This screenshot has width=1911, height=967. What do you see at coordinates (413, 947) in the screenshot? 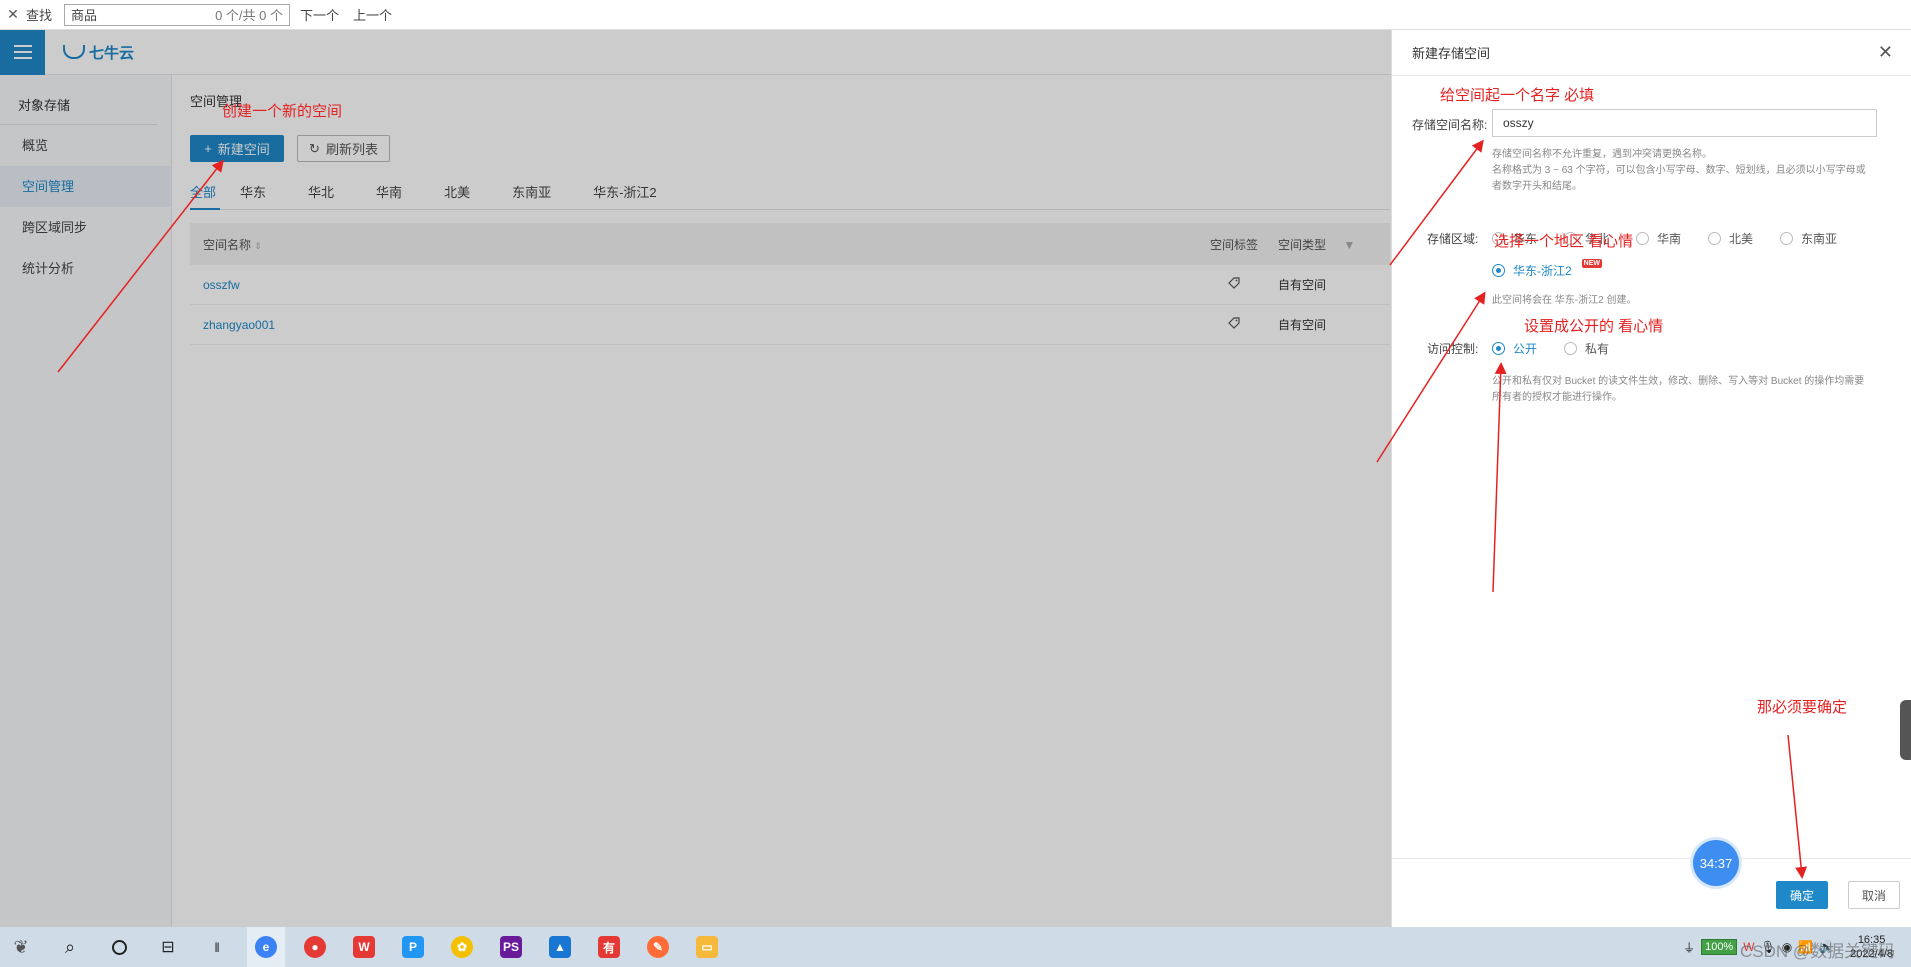
I see `p-app-icon: P` at bounding box center [413, 947].